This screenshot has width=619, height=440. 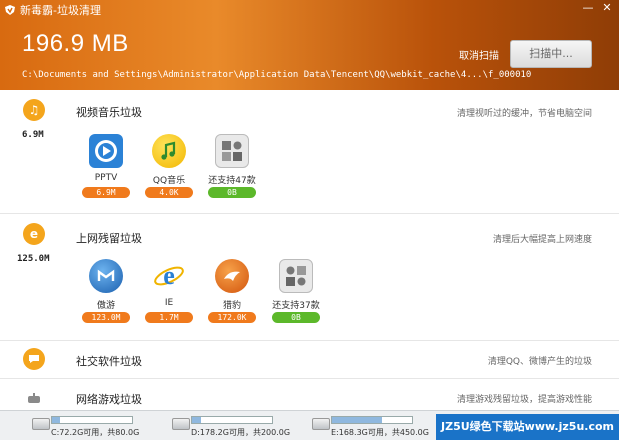 I want to click on app-name: 还支持47款, so click(x=232, y=181).